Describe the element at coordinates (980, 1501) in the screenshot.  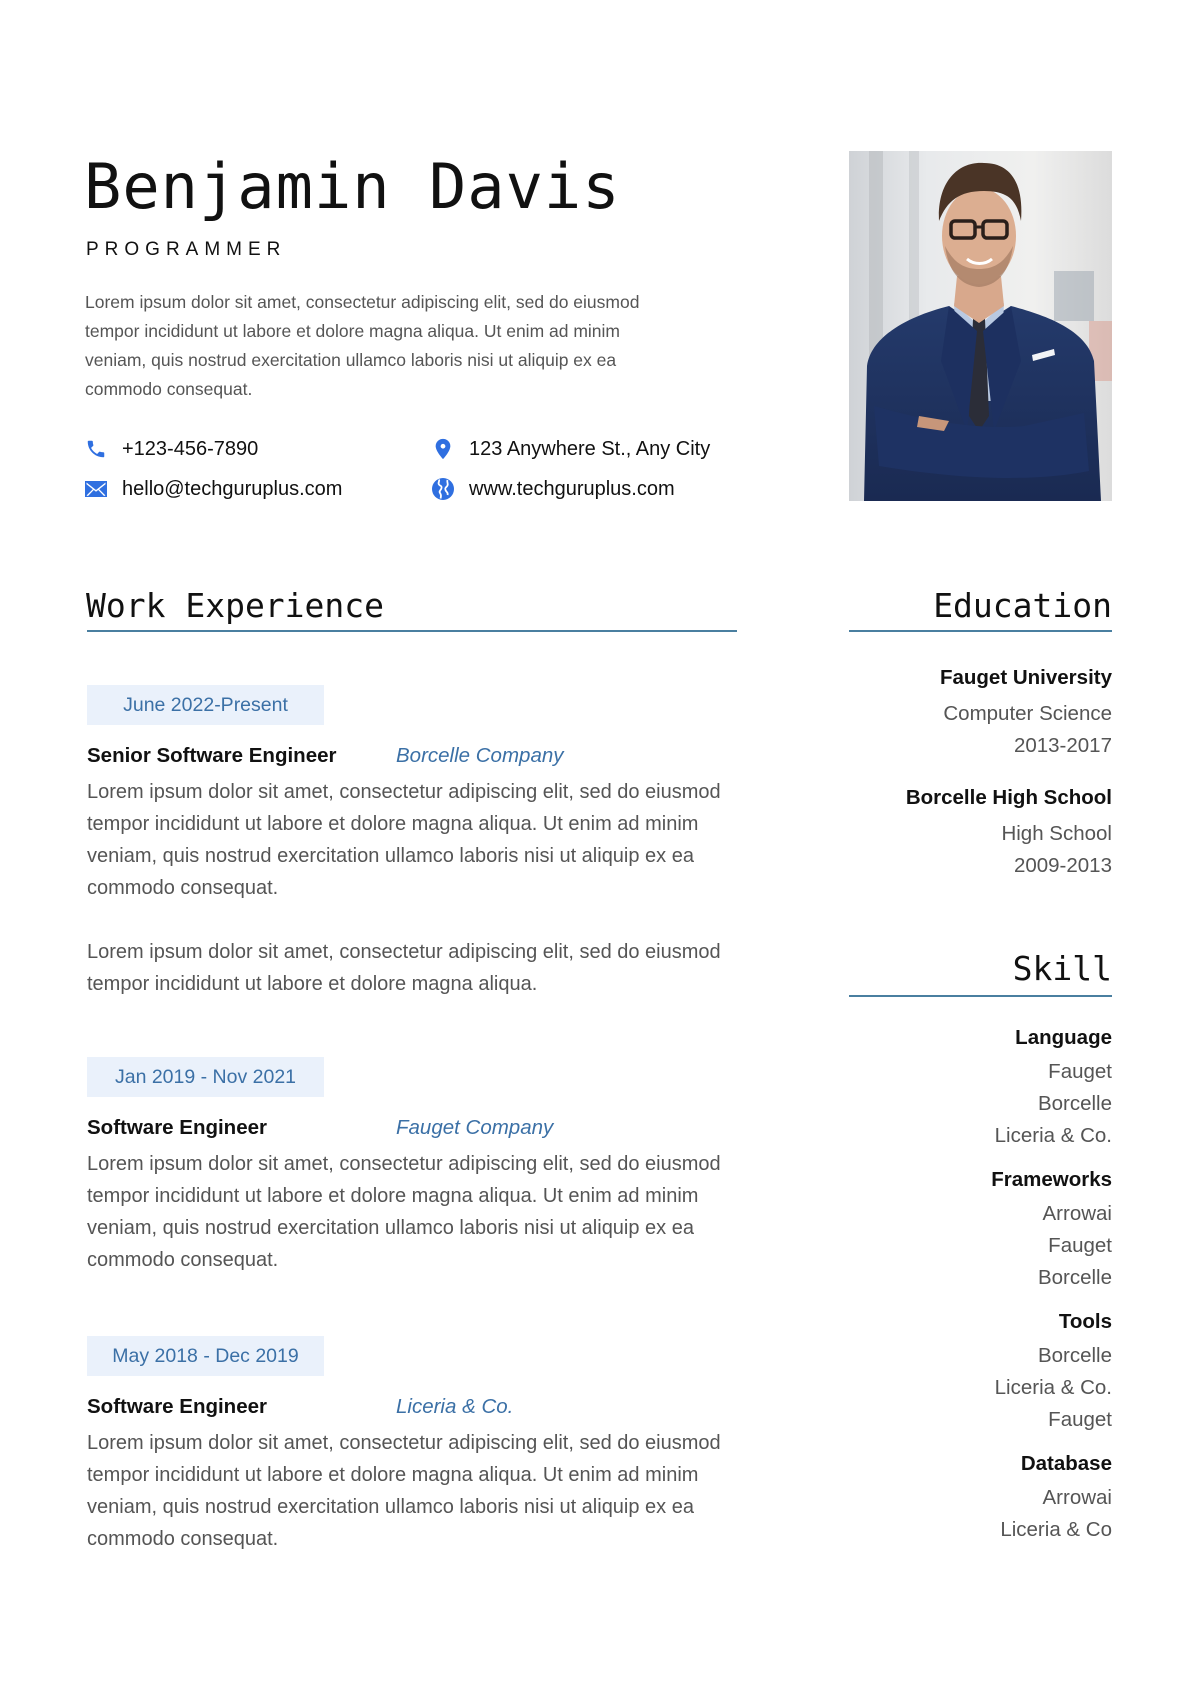
I see `skill-group: Database Arrowai Liceria & Co` at that location.